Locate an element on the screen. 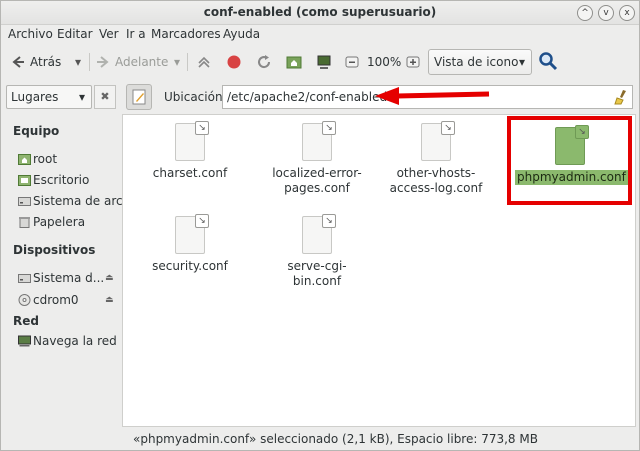 Image resolution: width=640 pixels, height=451 pixels. file-item: ↘ other-vhosts- access-log.conf is located at coordinates (436, 158).